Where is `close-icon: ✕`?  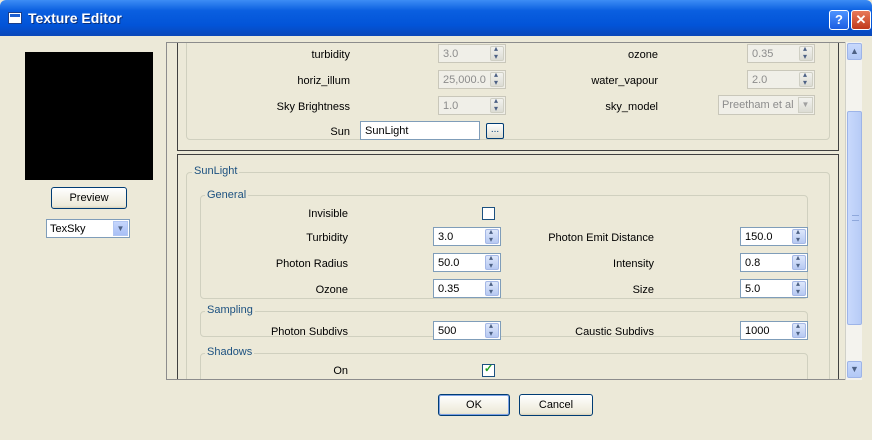
close-icon: ✕ is located at coordinates (861, 20).